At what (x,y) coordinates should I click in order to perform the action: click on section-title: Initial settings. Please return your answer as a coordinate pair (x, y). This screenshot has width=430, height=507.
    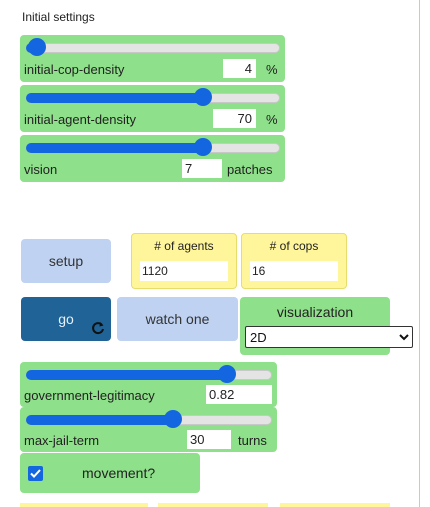
    Looking at the image, I should click on (58, 17).